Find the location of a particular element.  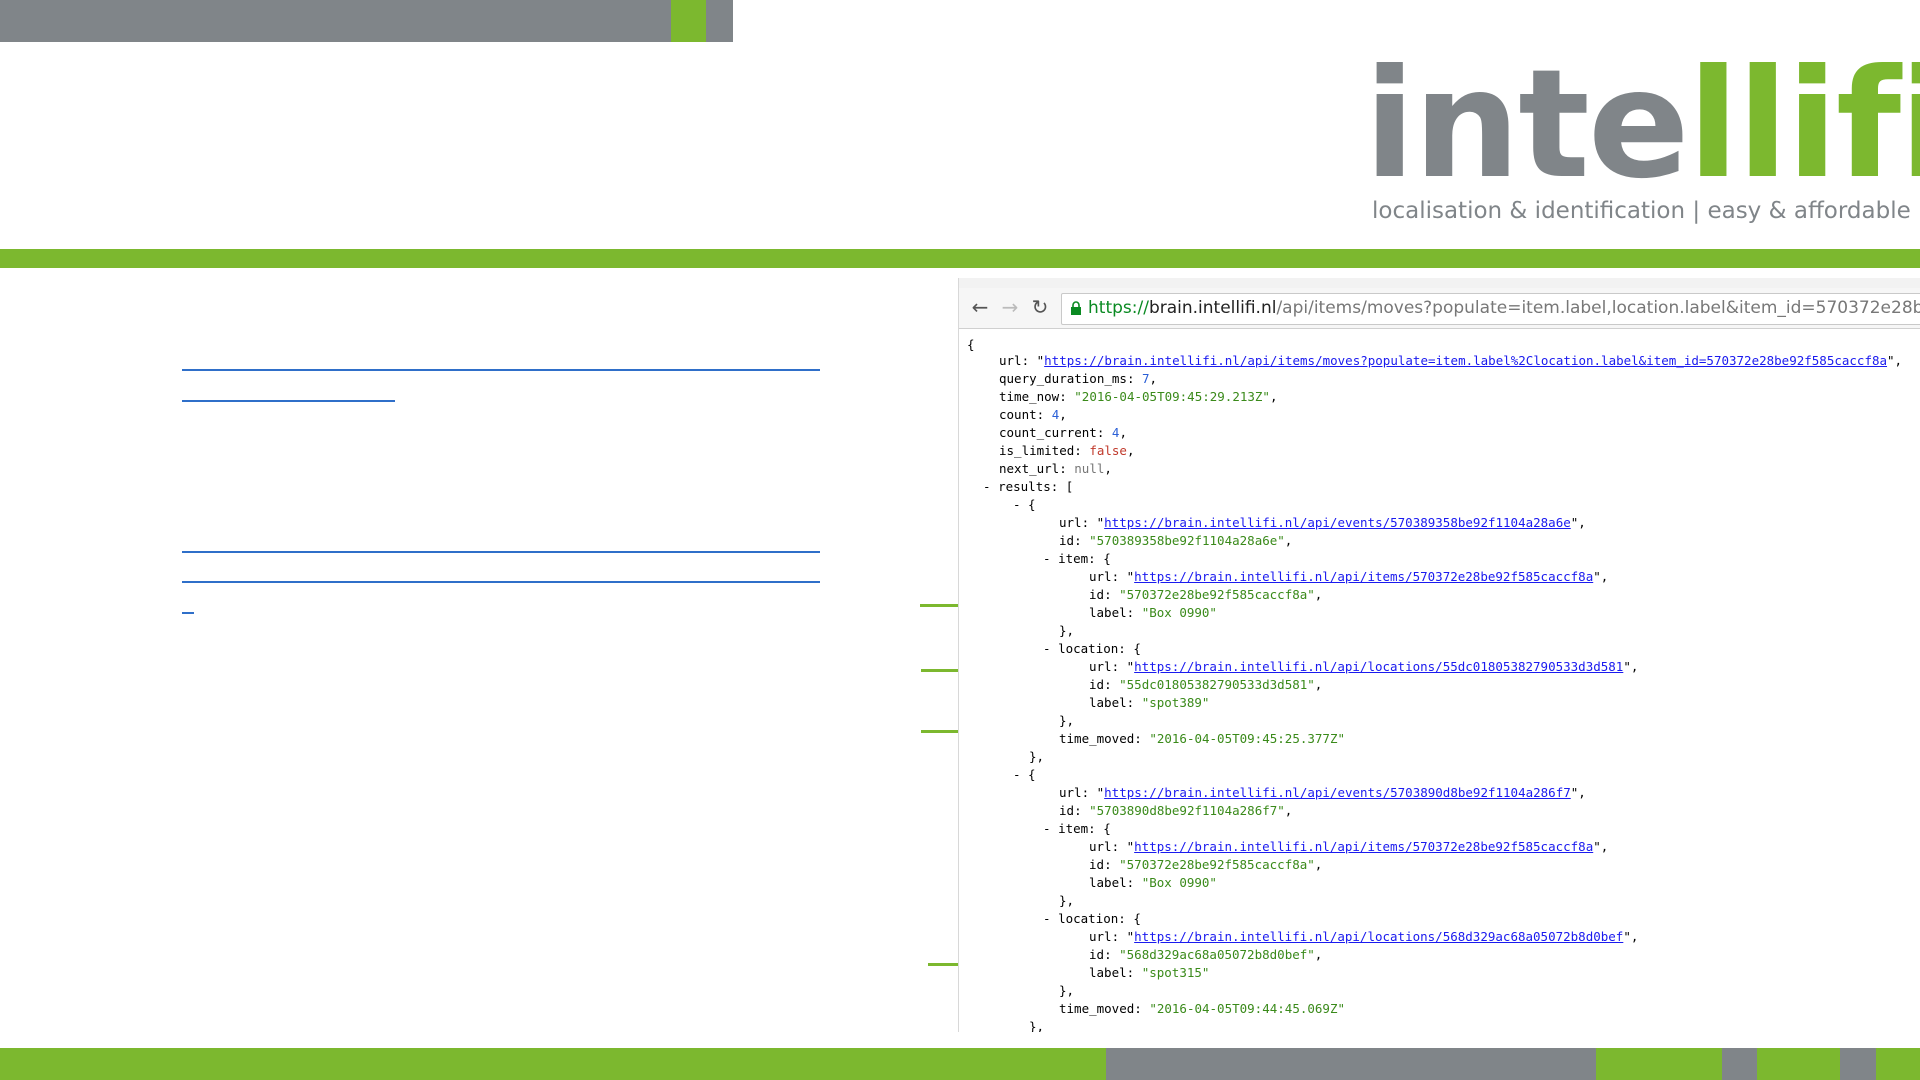

json-string: "spot315" is located at coordinates (1175, 972).